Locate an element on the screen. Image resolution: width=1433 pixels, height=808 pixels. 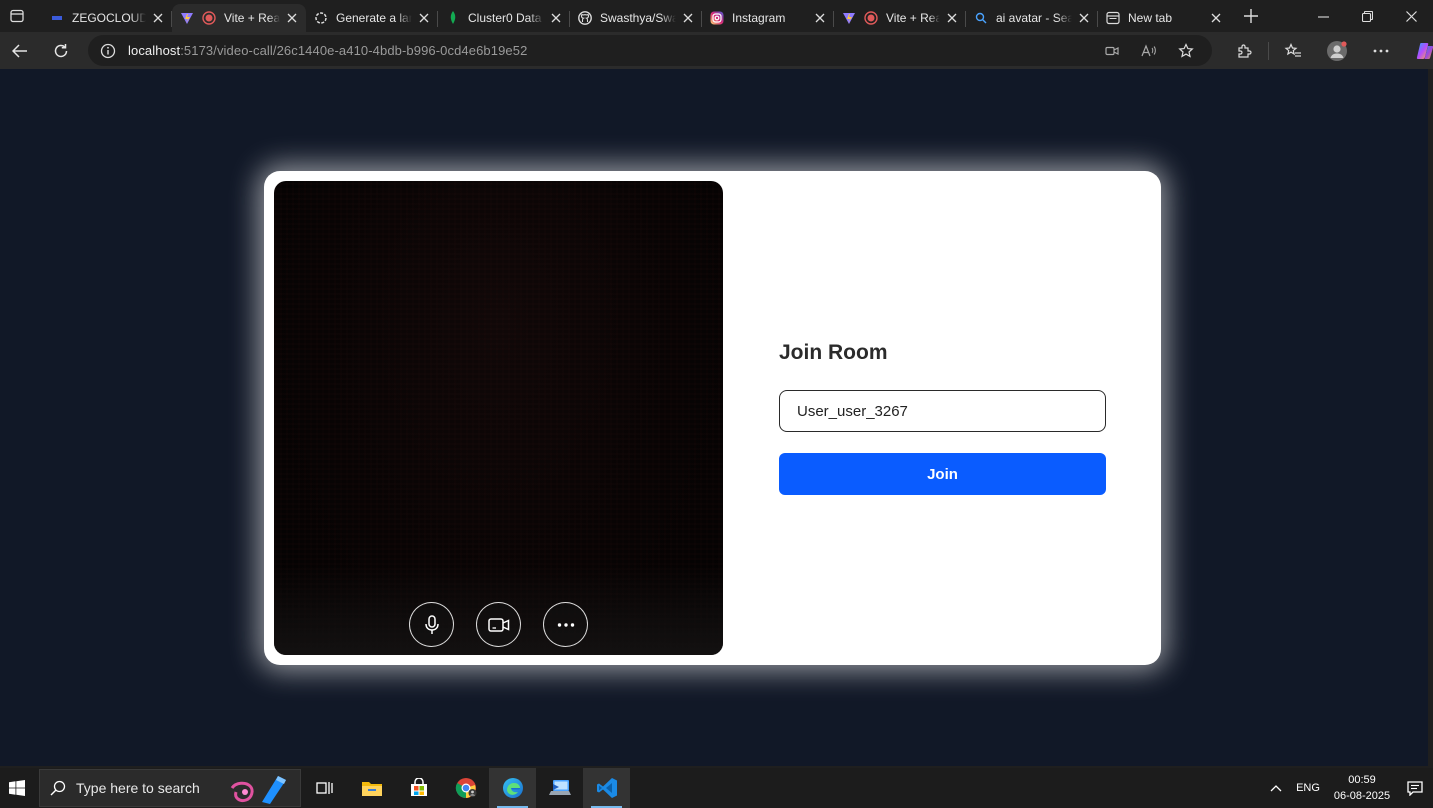
tab-vite-active: Vite + Rea is located at coordinates (239, 17).